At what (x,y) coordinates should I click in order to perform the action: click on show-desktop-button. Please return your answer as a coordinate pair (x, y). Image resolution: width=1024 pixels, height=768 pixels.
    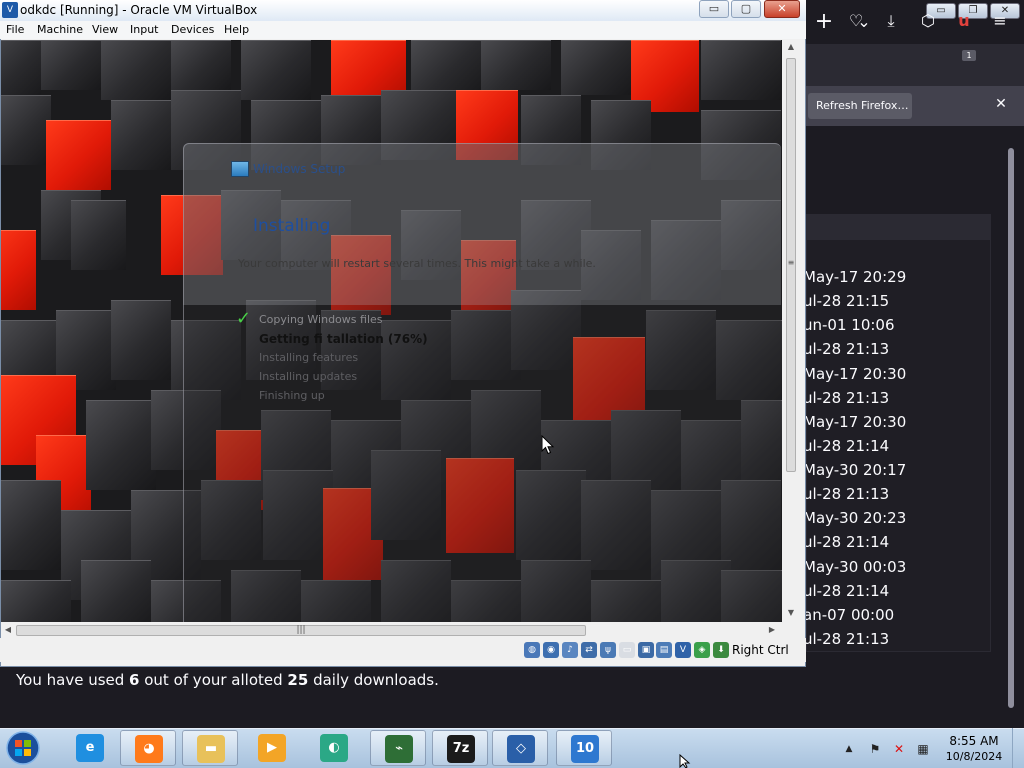
    Looking at the image, I should click on (1018, 748).